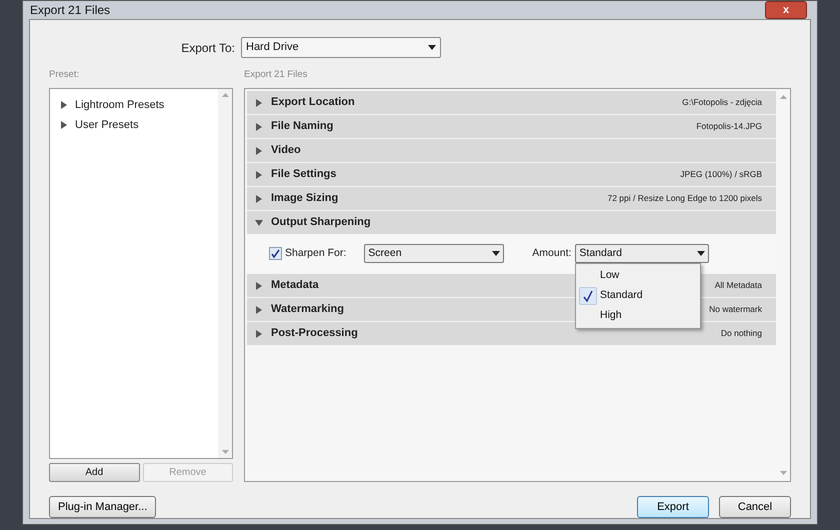  I want to click on section-header: File Naming Fotopolis-14.JPG, so click(511, 126).